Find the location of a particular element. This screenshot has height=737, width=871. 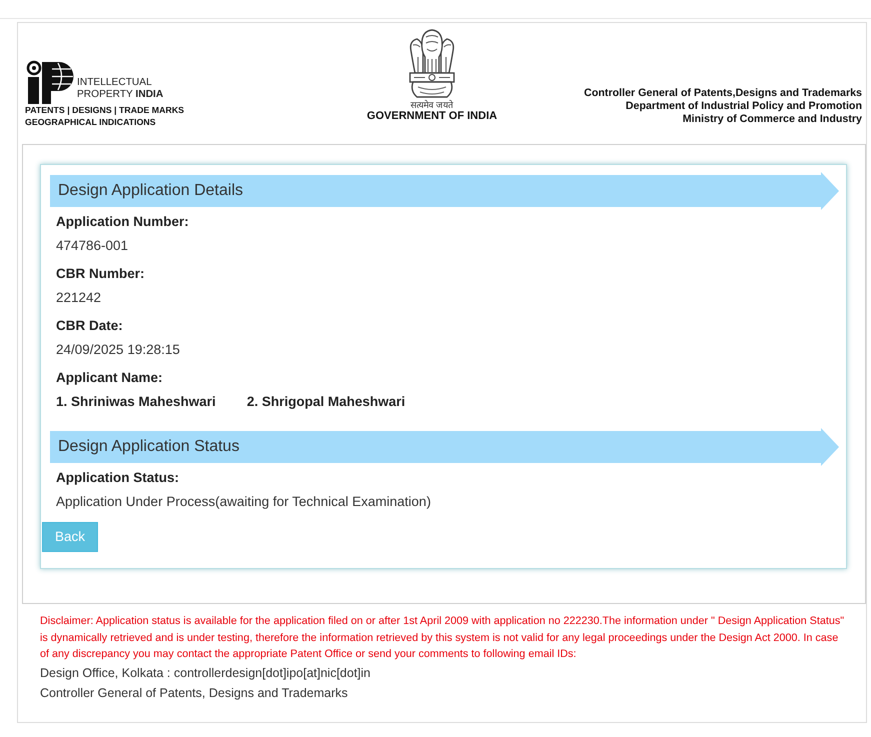

section-header-banner: Design Application Details is located at coordinates (444, 191).